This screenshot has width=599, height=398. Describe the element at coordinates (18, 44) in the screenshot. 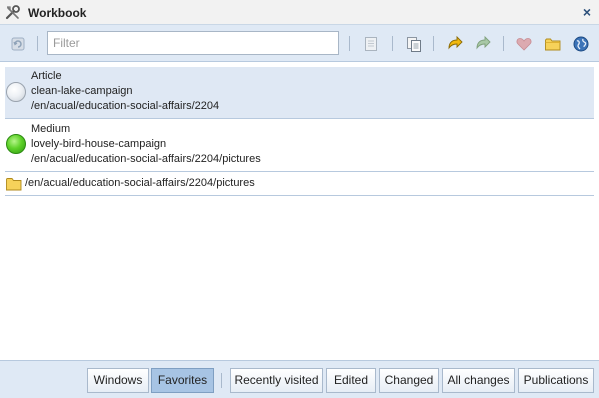

I see `refresh-icon` at that location.